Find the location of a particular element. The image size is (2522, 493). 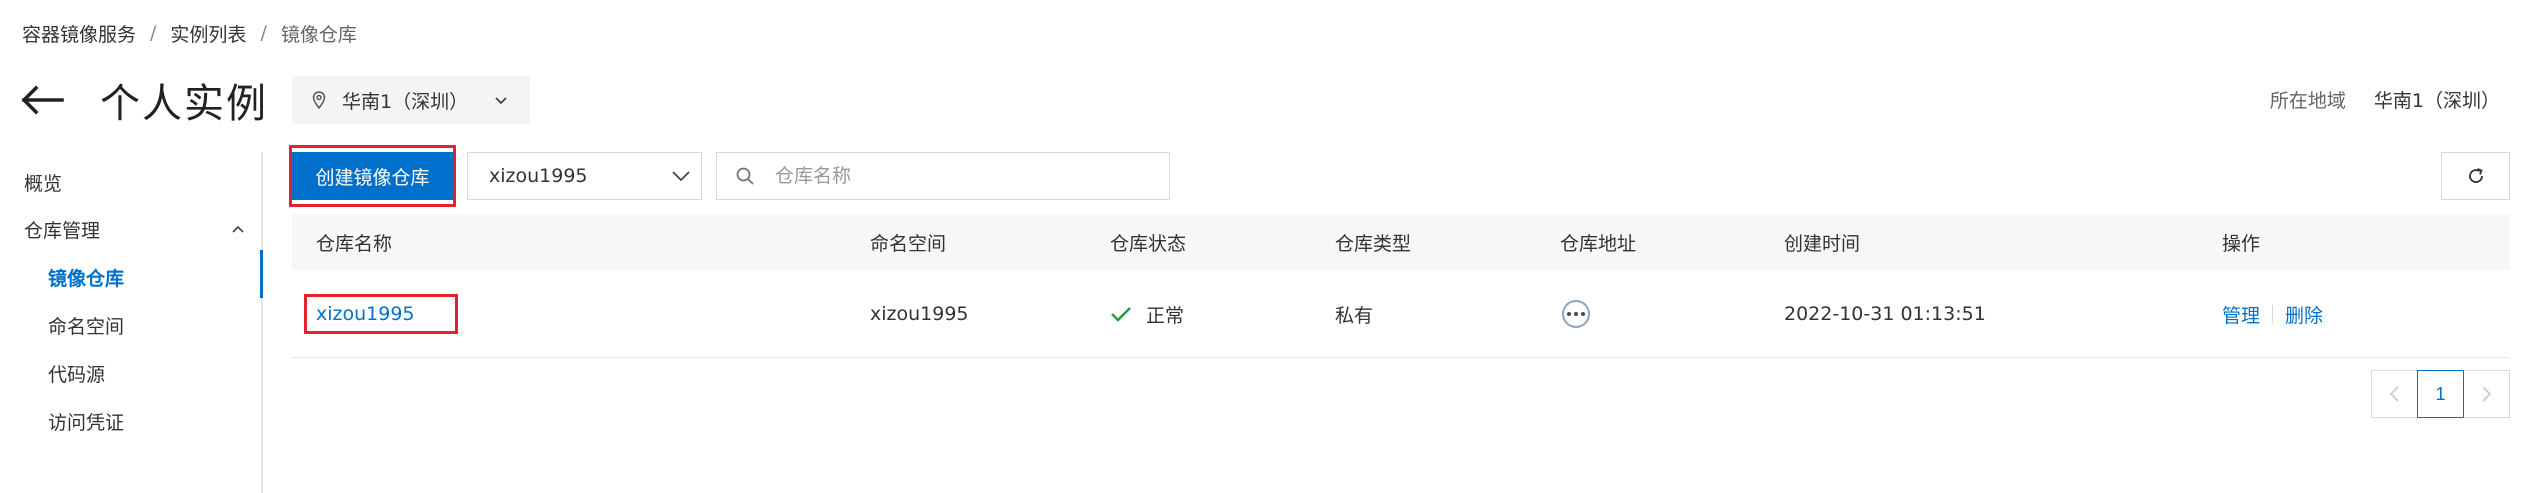

namespace-select: xizou1995 is located at coordinates (584, 176).